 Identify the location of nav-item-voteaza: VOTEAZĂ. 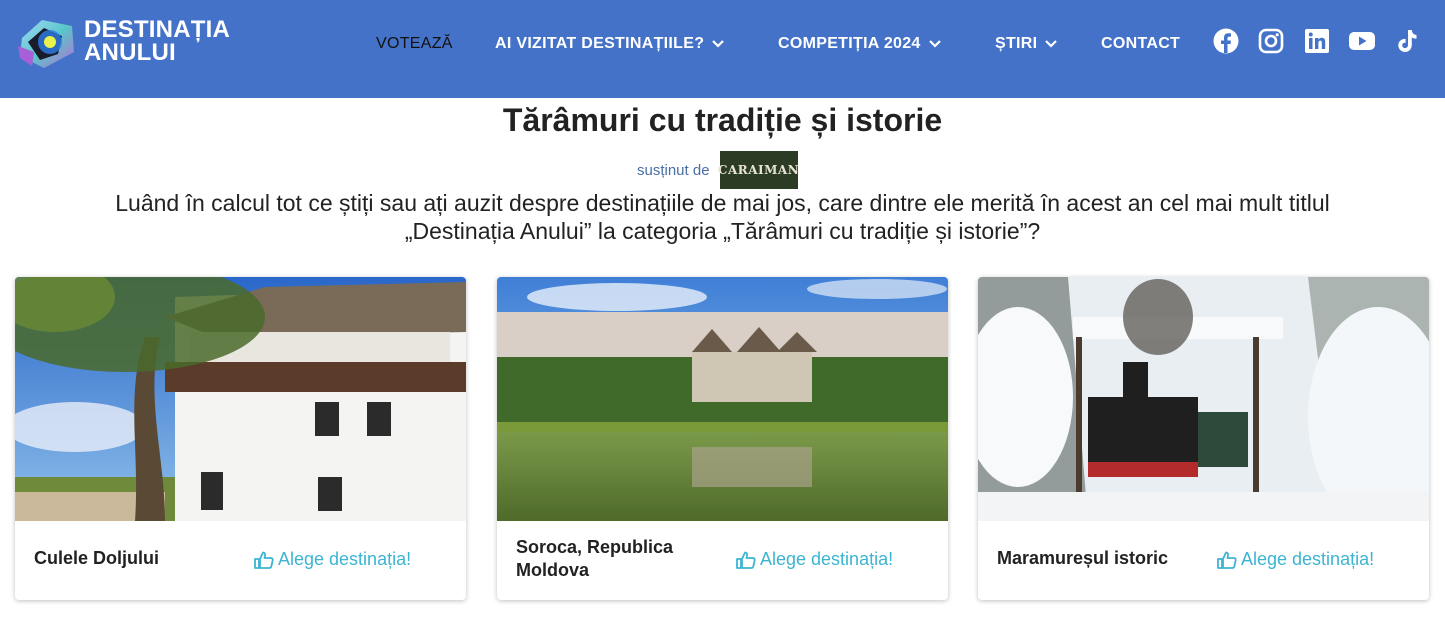
(414, 44).